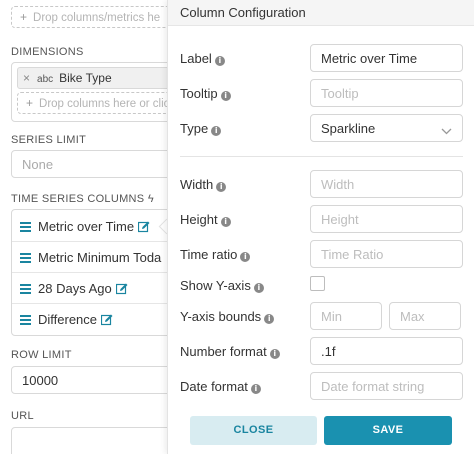 Image resolution: width=474 pixels, height=454 pixels. Describe the element at coordinates (41, 355) in the screenshot. I see `row-limit-label: ROW LIMIT` at that location.